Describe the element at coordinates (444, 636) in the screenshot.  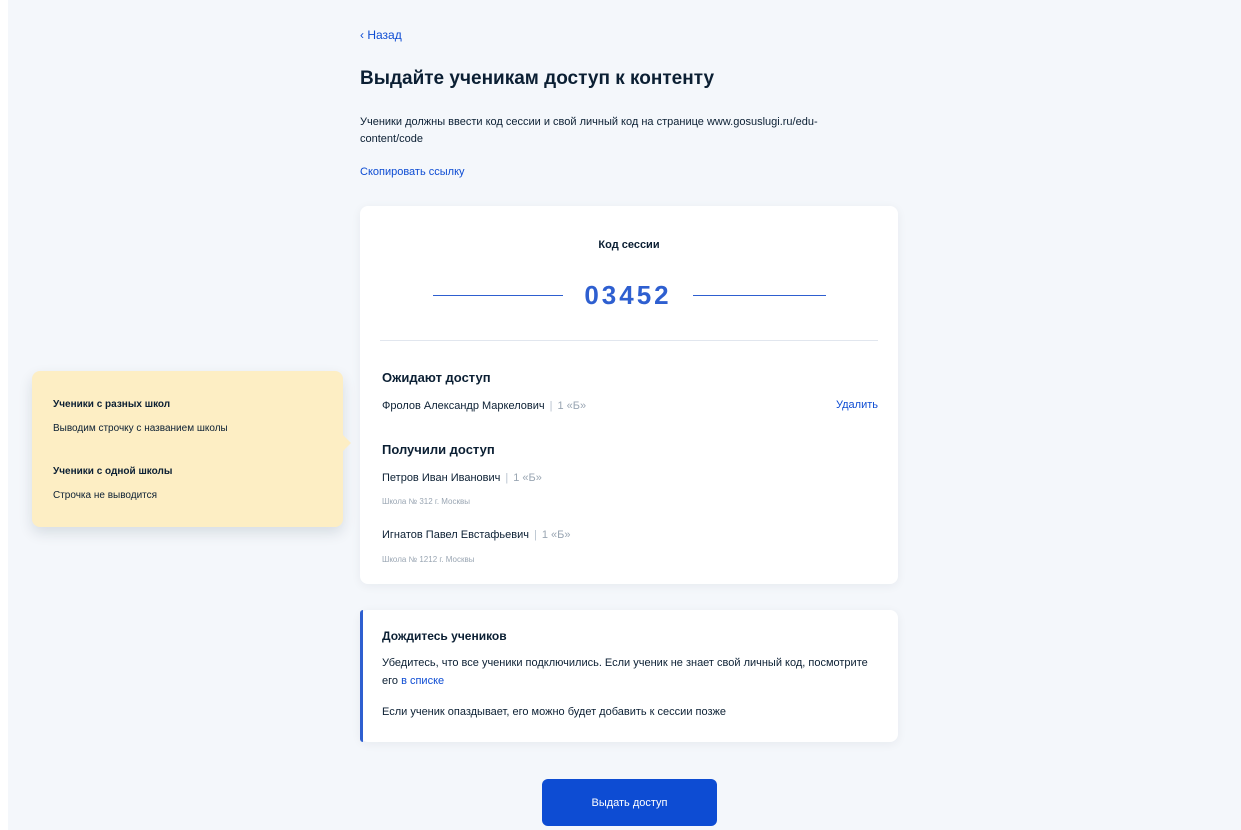
I see `info-title: Дождитесь учеников` at that location.